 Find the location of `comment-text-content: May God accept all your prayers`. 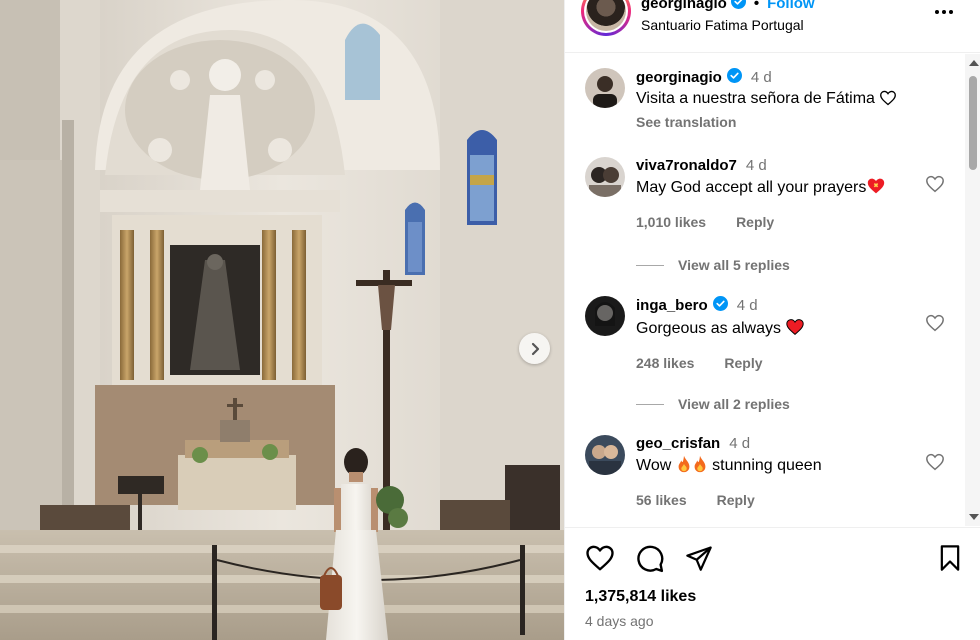

comment-text-content: May God accept all your prayers is located at coordinates (751, 187).